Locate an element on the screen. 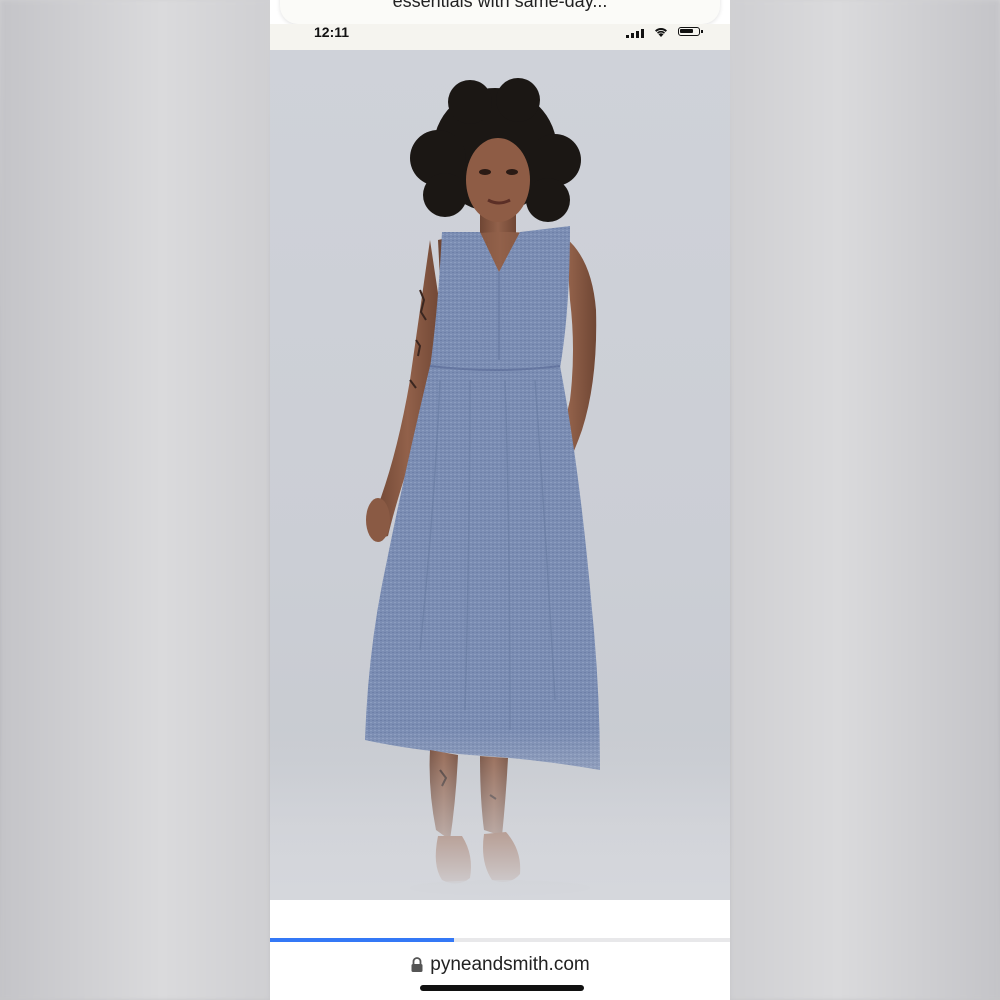 Image resolution: width=1000 pixels, height=1000 pixels. wifi-icon is located at coordinates (661, 32).